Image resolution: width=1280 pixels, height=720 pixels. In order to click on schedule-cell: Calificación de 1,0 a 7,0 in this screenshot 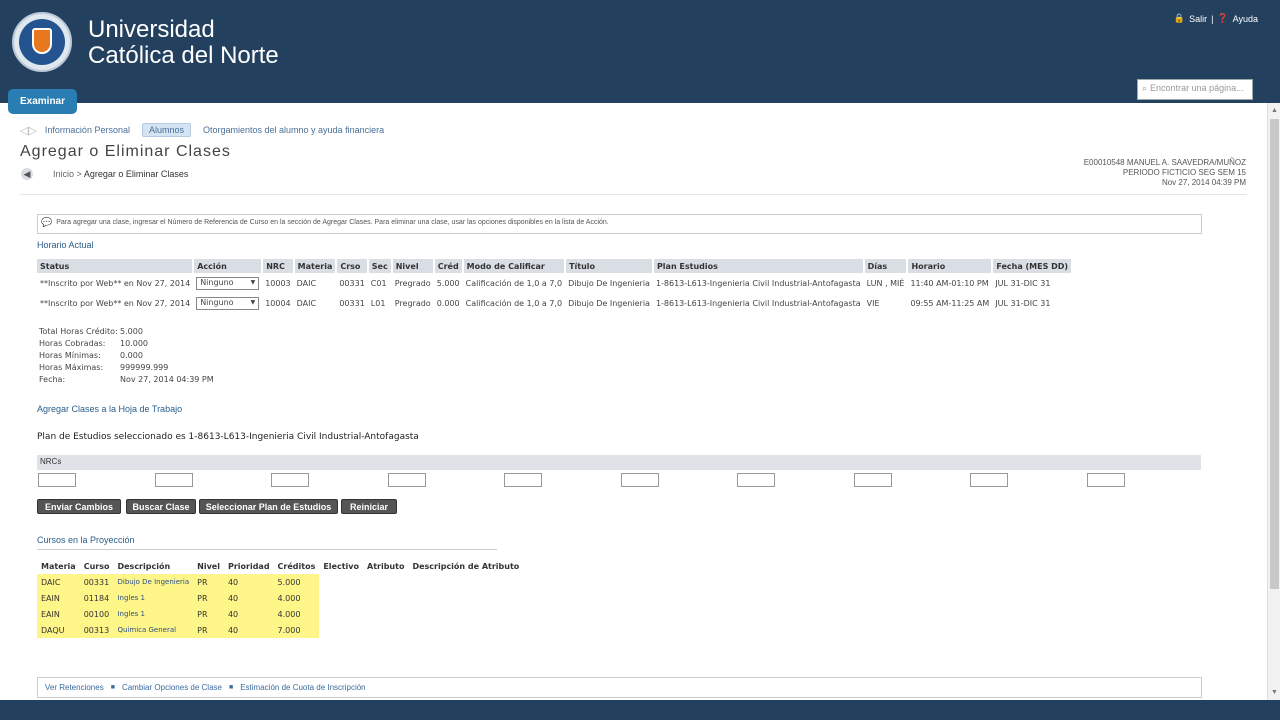, I will do `click(514, 303)`.